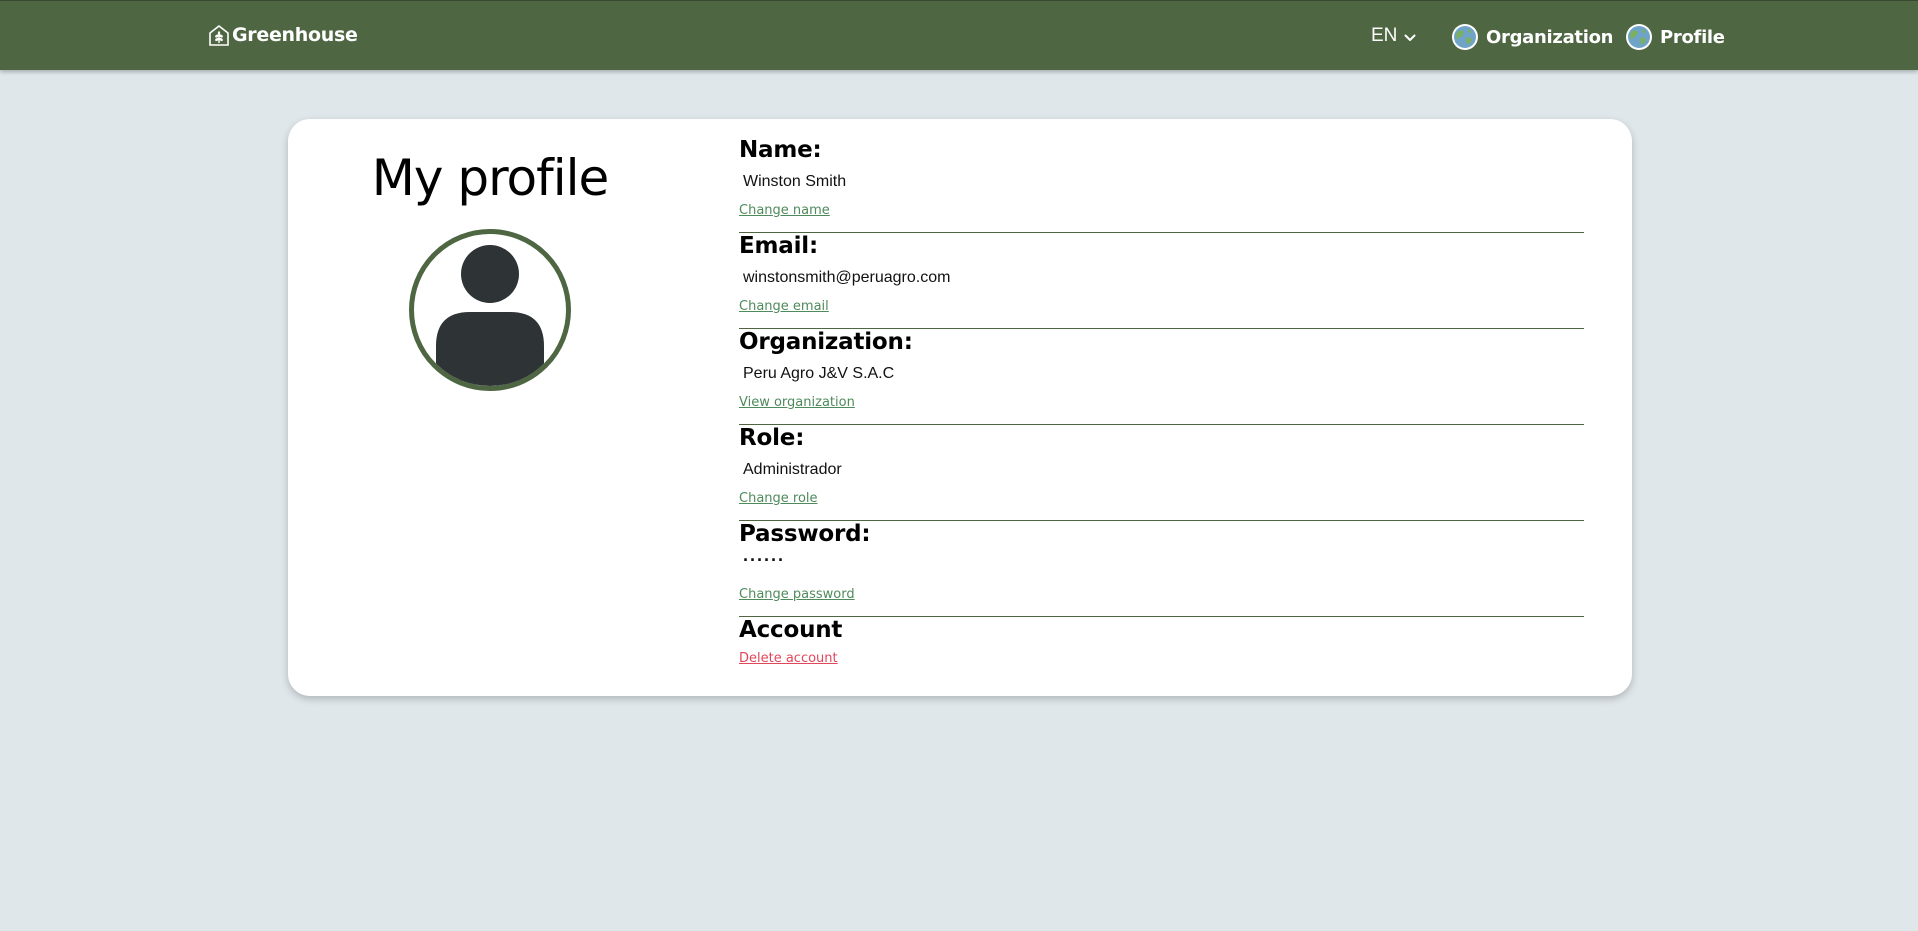 The image size is (1918, 931). I want to click on name-value: Winston Smith, so click(795, 181).